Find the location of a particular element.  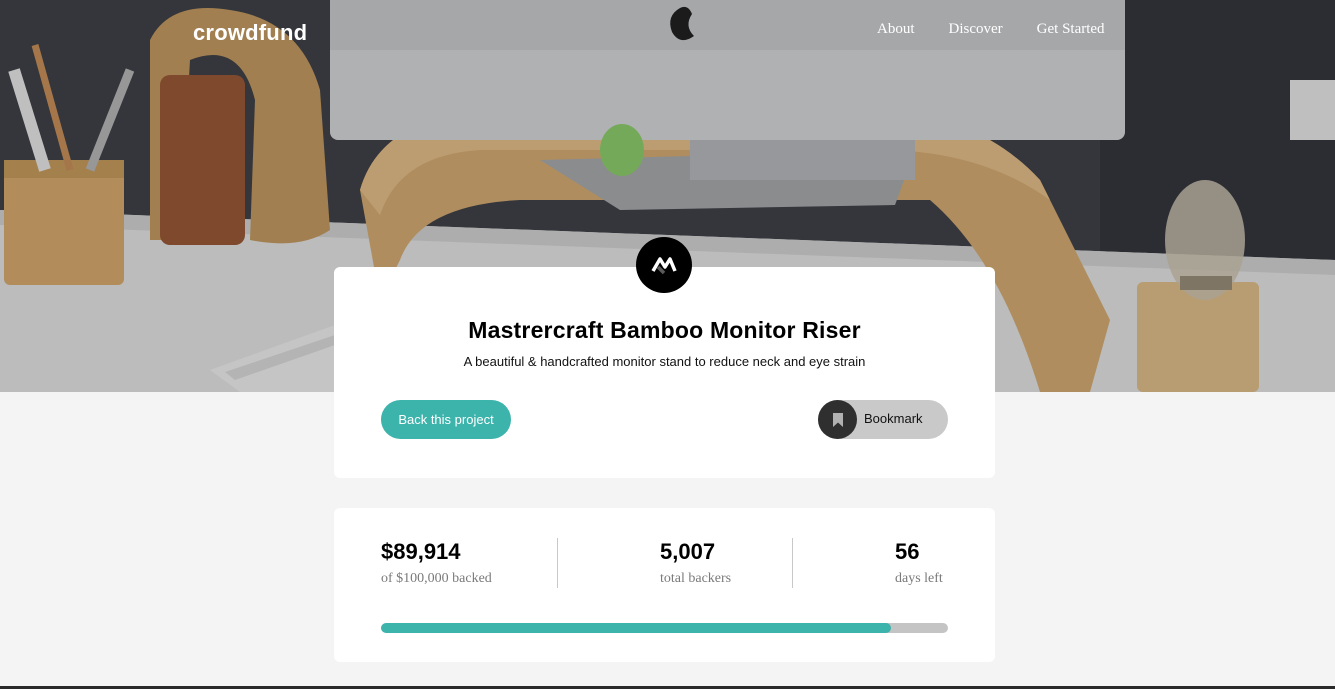

stat-days-left: 56 days left is located at coordinates (919, 563).